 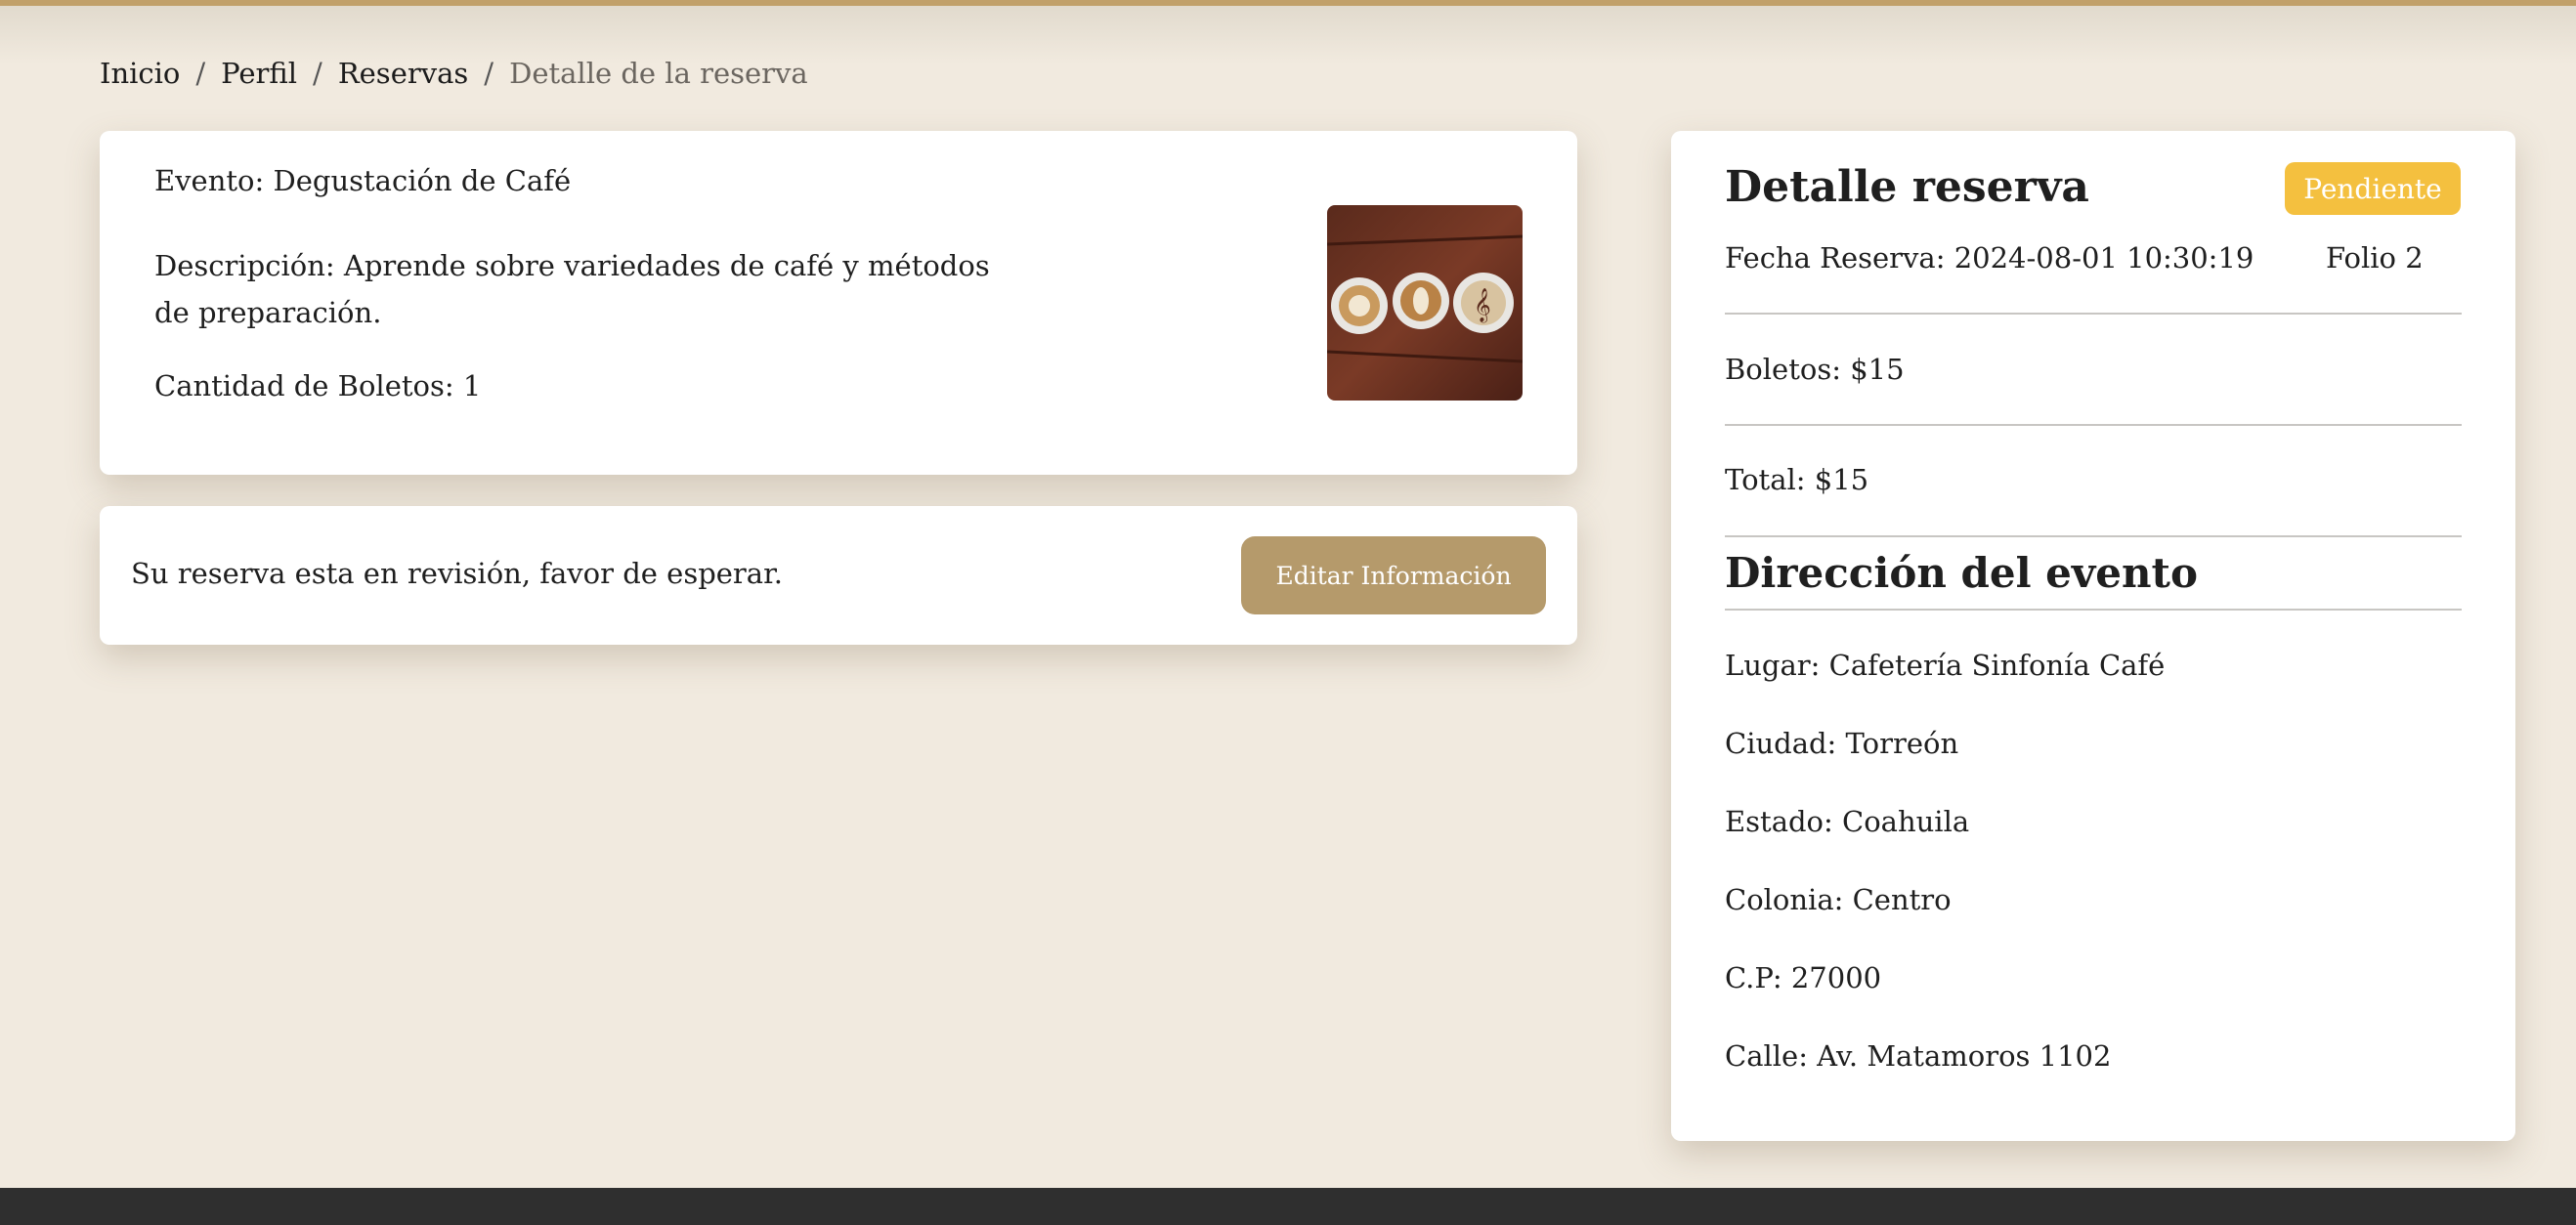 What do you see at coordinates (363, 180) in the screenshot?
I see `event-name: Evento: Degustación de Café` at bounding box center [363, 180].